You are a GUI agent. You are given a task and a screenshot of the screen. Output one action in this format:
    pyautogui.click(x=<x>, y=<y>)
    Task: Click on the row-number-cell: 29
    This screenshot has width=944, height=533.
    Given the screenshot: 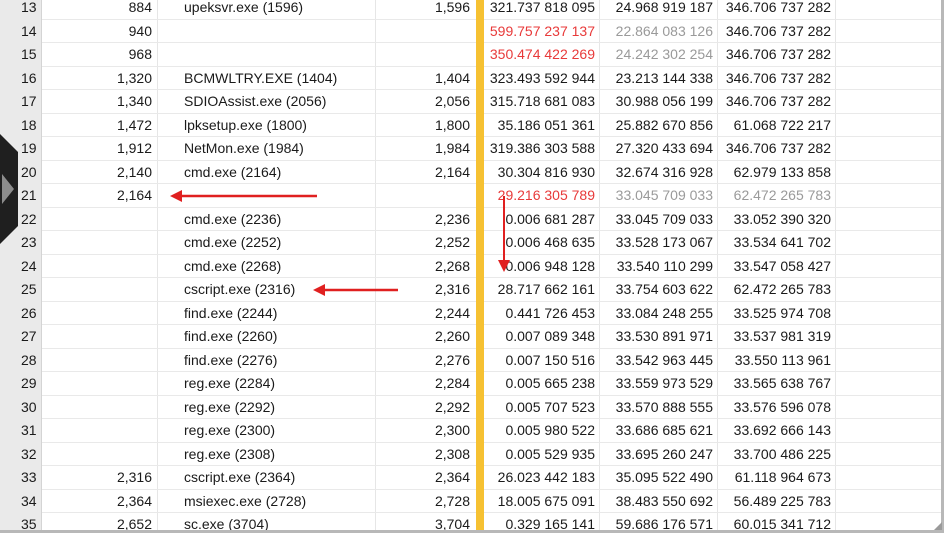 What is the action you would take?
    pyautogui.click(x=21, y=384)
    